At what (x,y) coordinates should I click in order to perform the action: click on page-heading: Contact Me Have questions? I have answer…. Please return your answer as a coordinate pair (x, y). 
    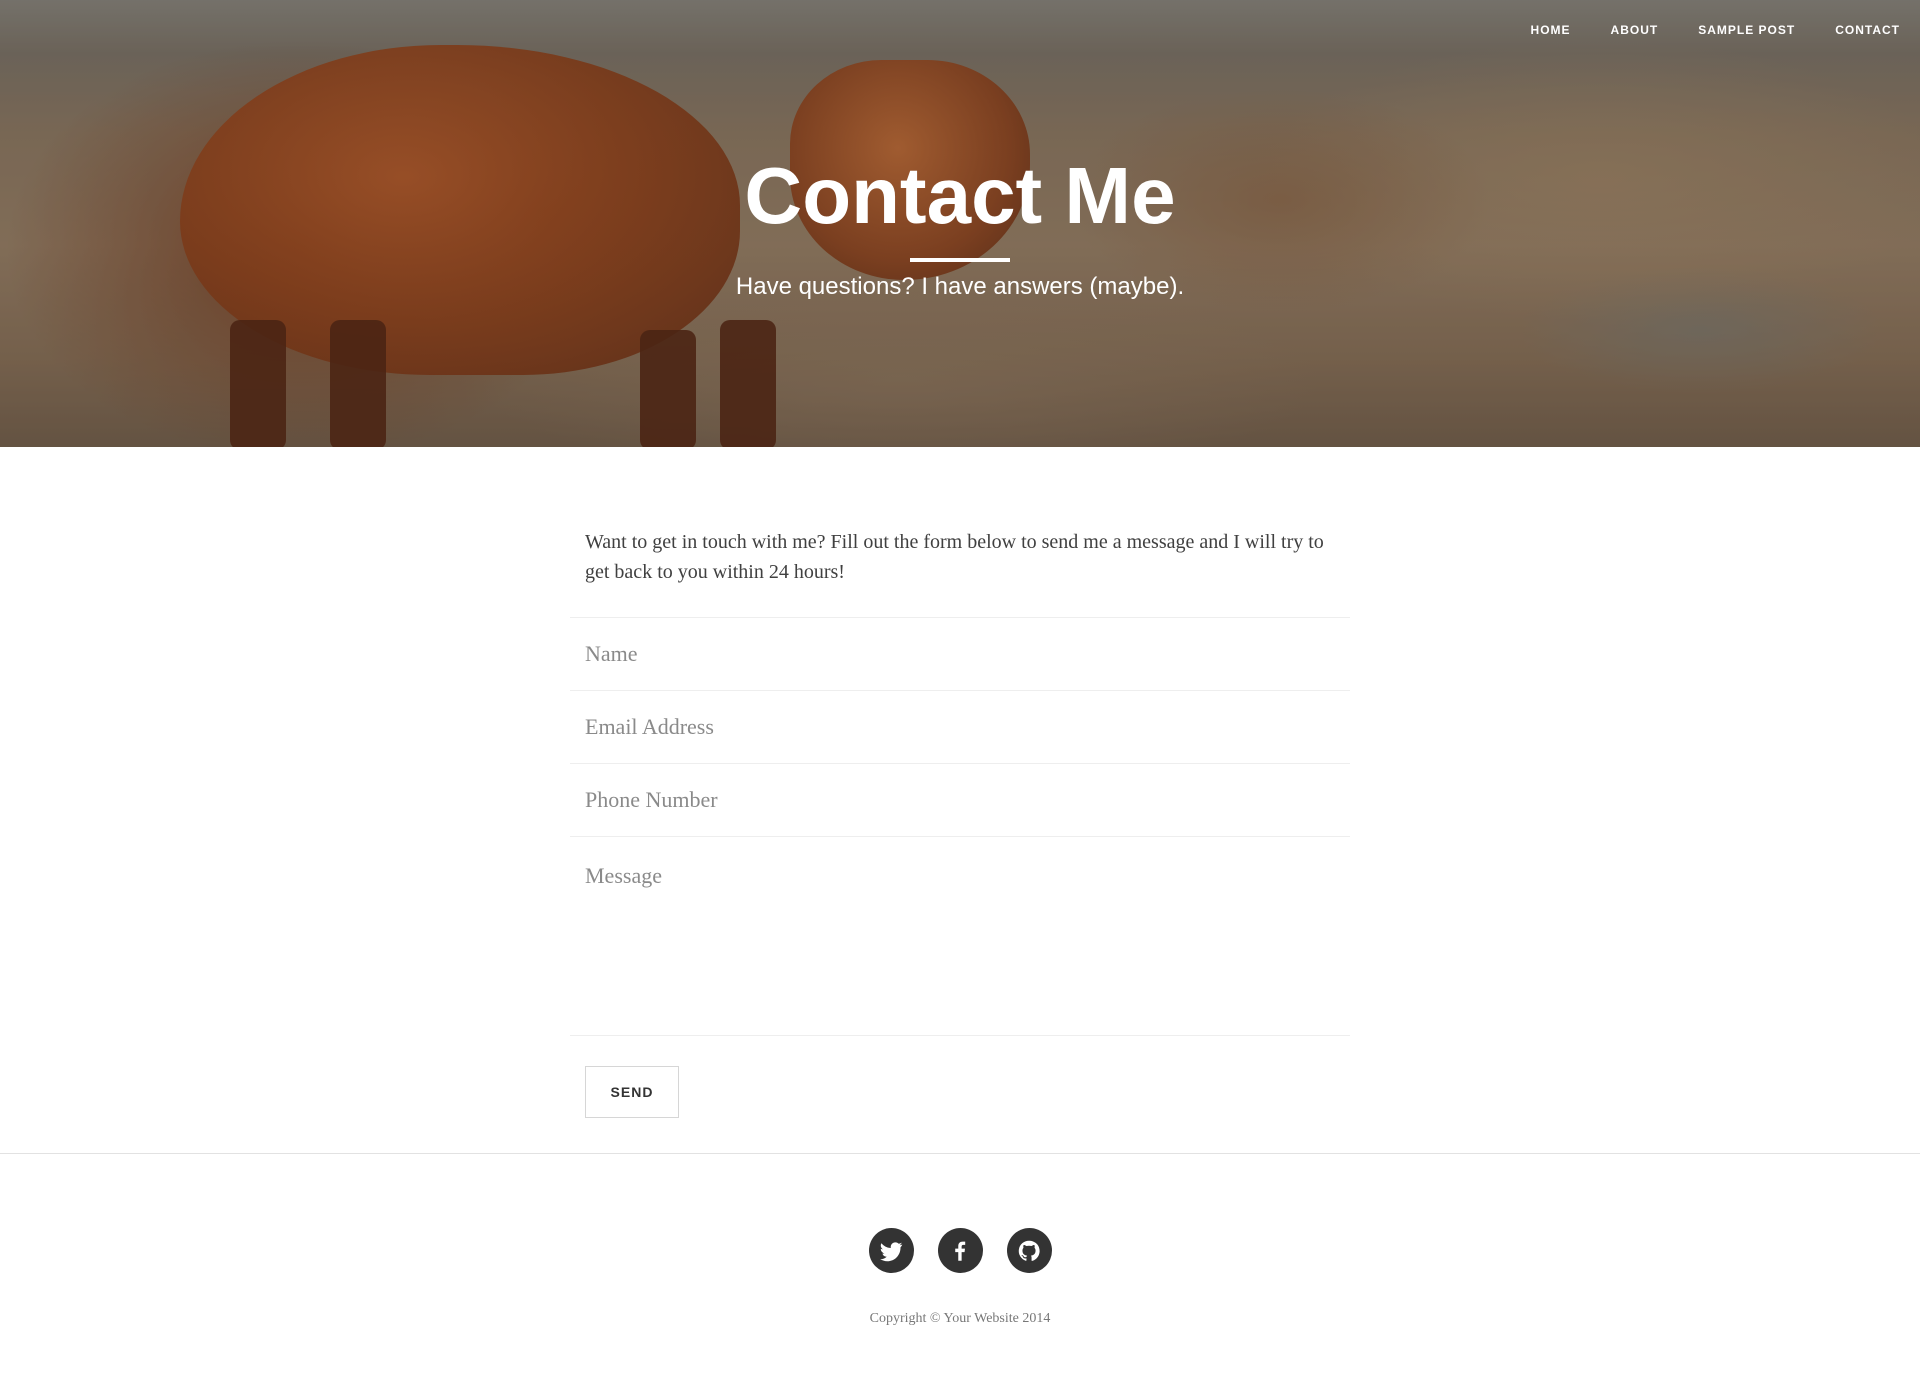
    Looking at the image, I should click on (960, 225).